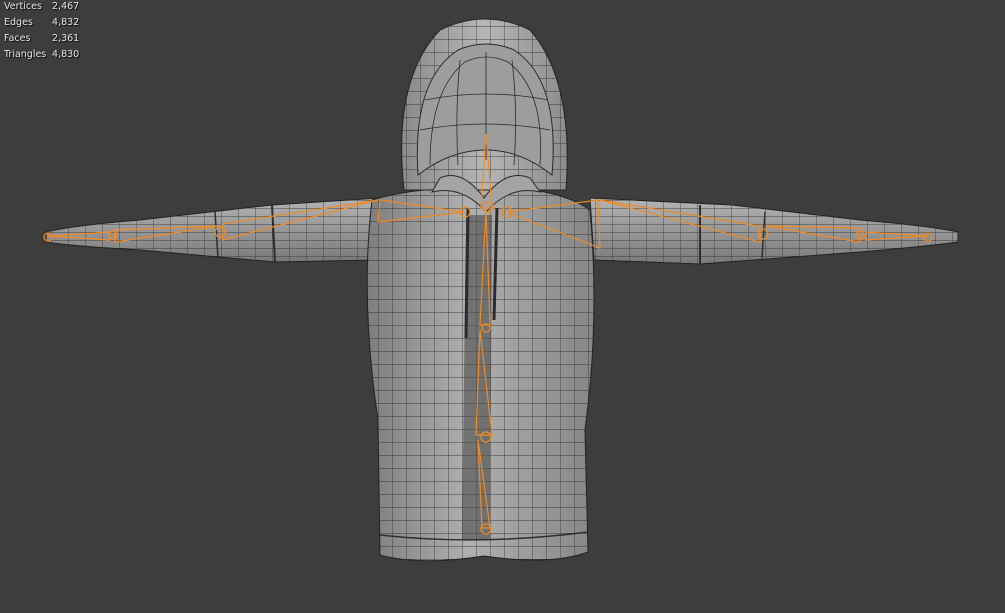 The width and height of the screenshot is (1005, 613). I want to click on mesh-left-sleeve, so click(213, 230).